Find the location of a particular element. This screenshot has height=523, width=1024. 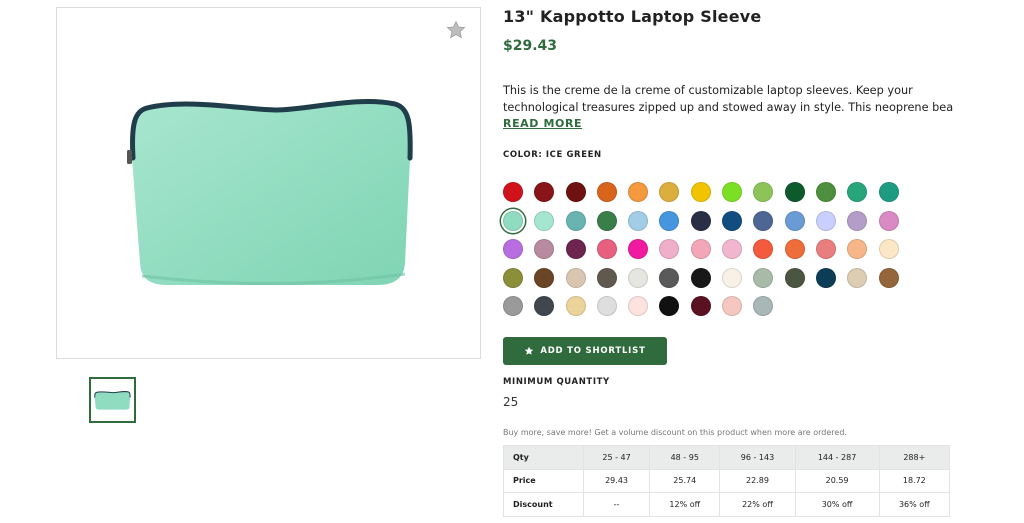

table-cell: 48 - 95 is located at coordinates (685, 457).